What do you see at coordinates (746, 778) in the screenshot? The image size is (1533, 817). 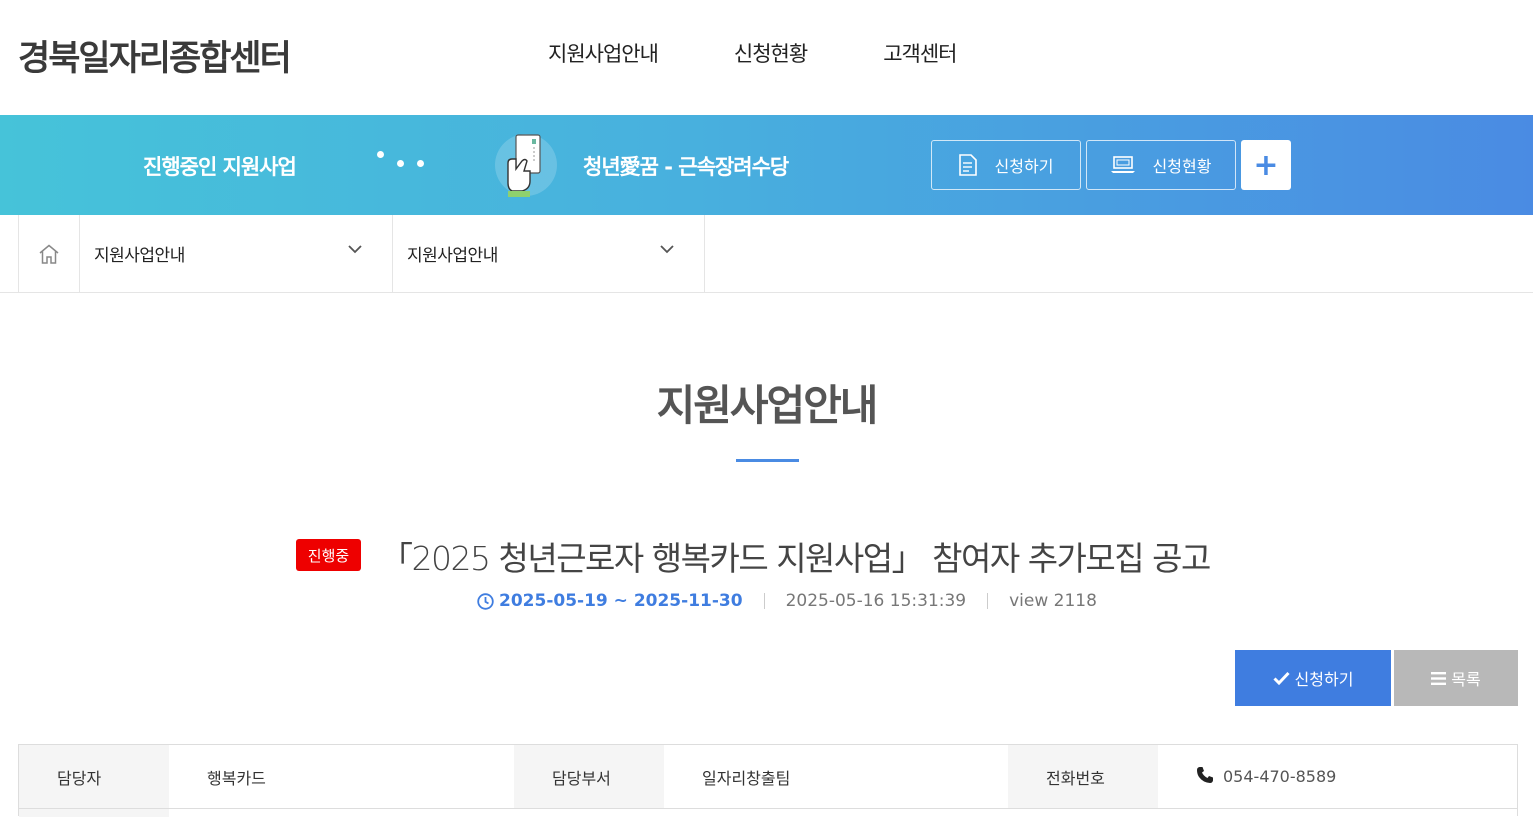 I see `dept-value: 일자리창출팀` at bounding box center [746, 778].